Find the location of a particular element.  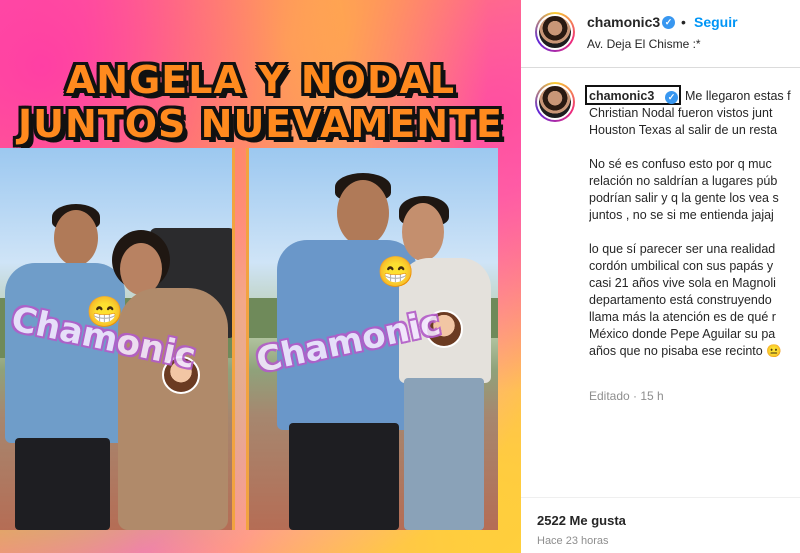

follow-button: Seguir is located at coordinates (716, 22).